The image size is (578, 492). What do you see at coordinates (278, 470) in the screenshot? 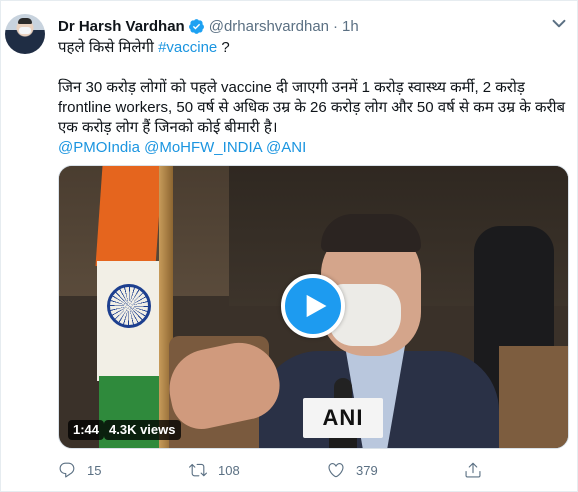
I see `action-bar: 15 108 379` at bounding box center [278, 470].